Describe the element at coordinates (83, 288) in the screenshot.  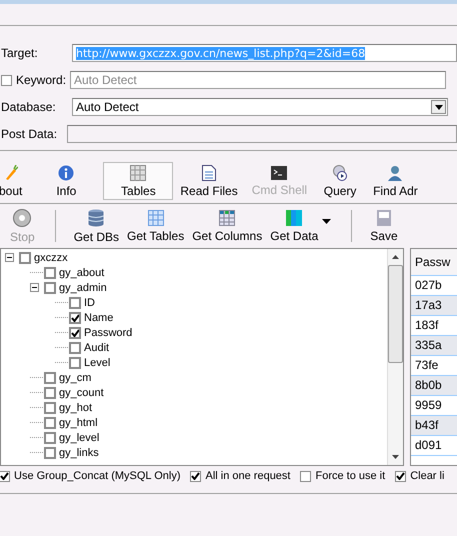
I see `tree-item-label: gy_admin` at that location.